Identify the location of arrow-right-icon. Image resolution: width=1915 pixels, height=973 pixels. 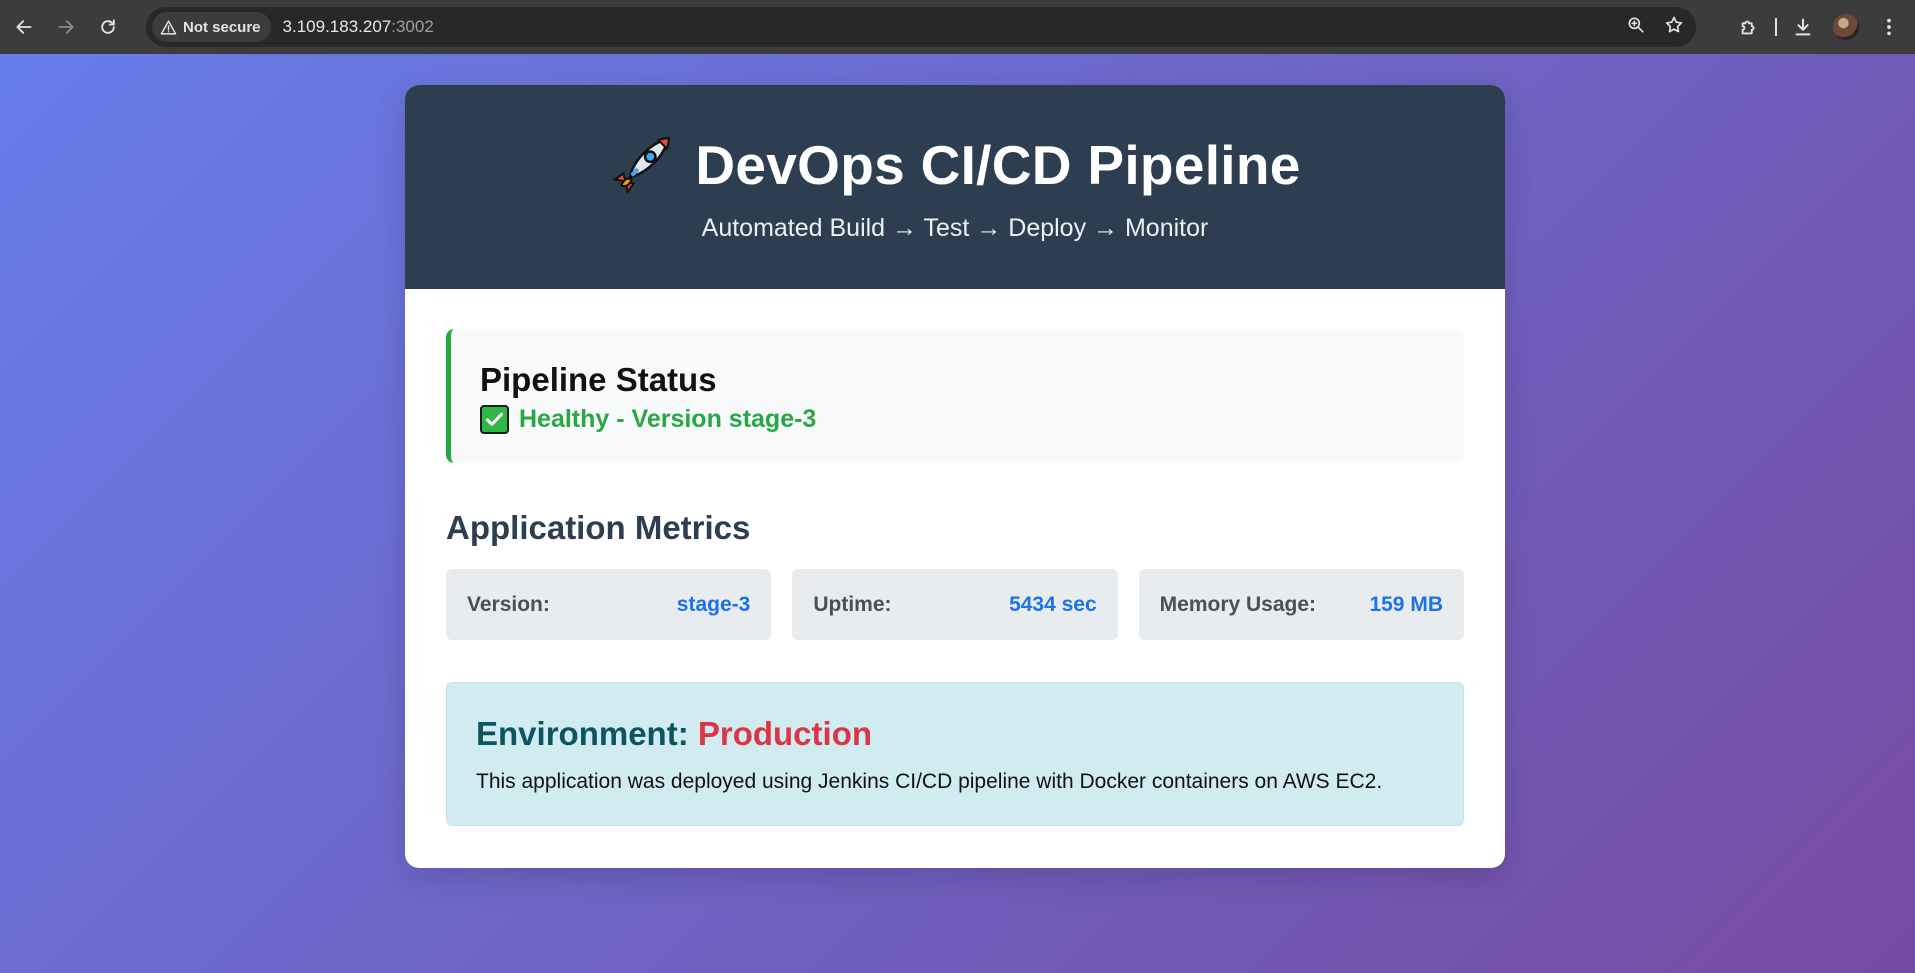
(66, 27).